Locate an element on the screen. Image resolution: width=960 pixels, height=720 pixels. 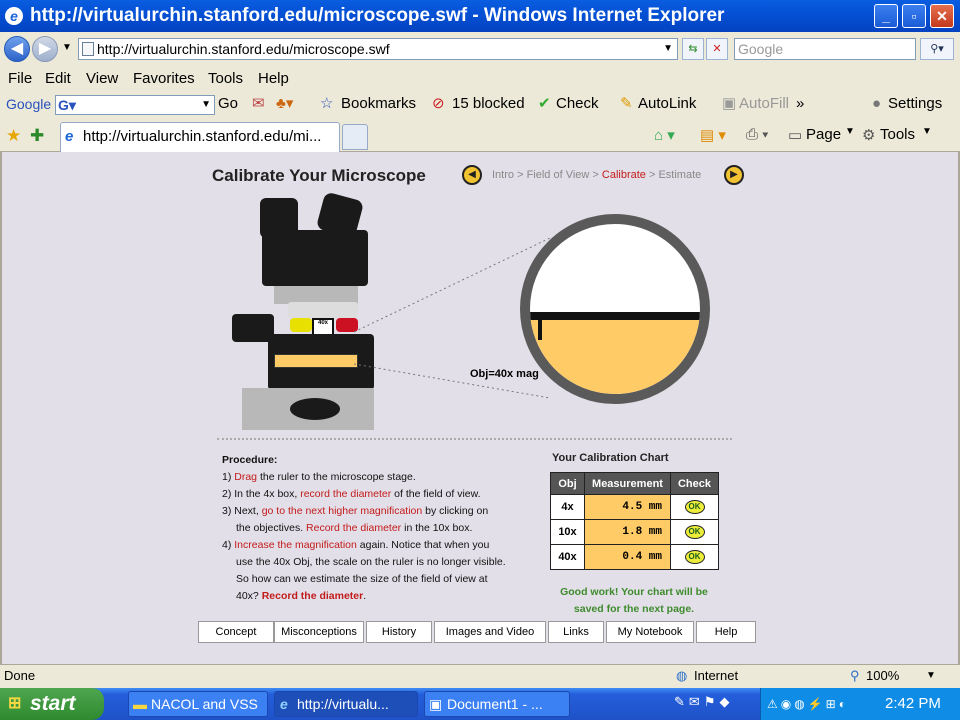
breadcrumb-estimate: Estimate is located at coordinates (679, 175).